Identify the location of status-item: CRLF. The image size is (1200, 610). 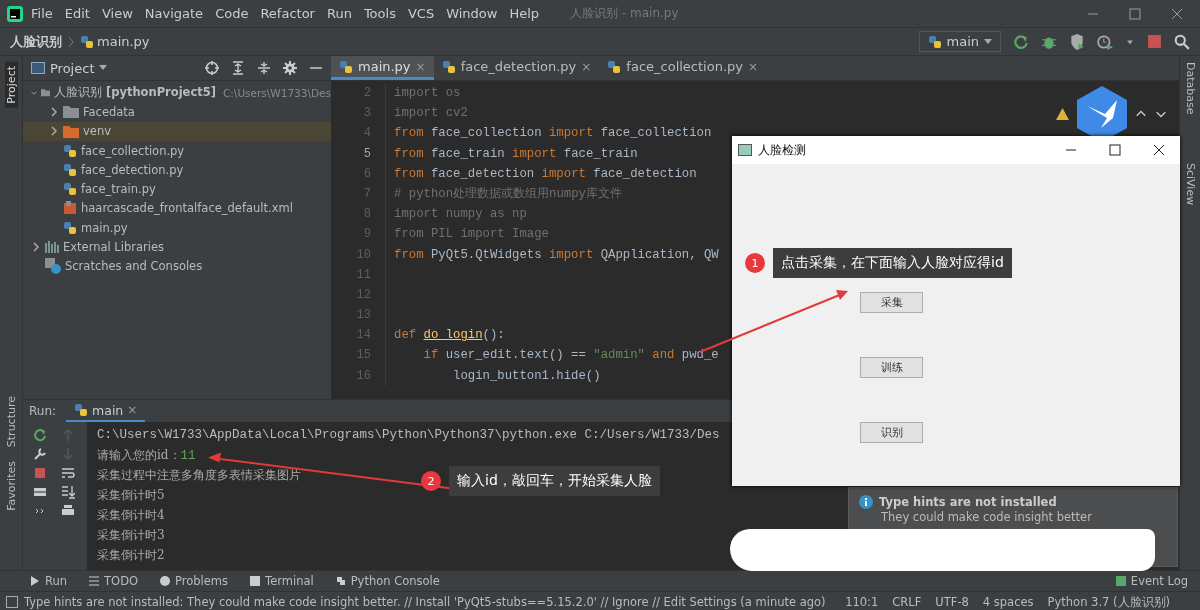
(907, 602).